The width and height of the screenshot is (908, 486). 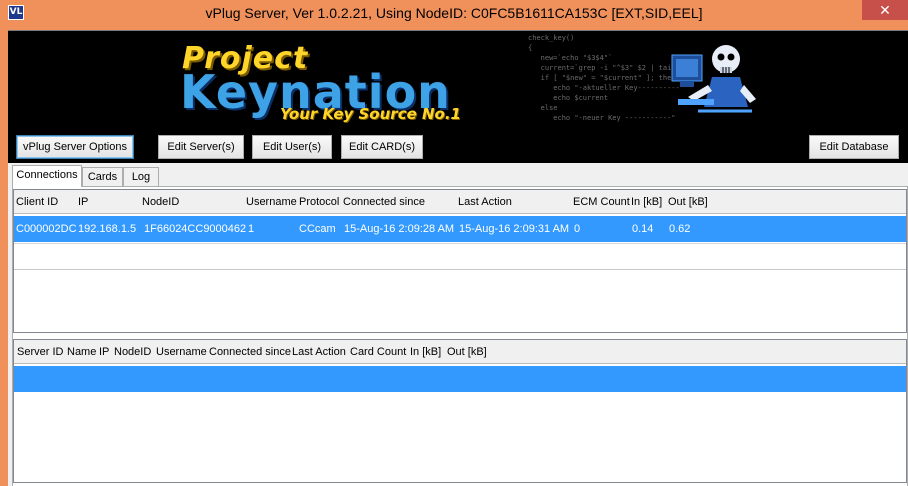 What do you see at coordinates (399, 229) in the screenshot?
I see `cell-connected-since: 15-Aug-16 2:09:28 AM` at bounding box center [399, 229].